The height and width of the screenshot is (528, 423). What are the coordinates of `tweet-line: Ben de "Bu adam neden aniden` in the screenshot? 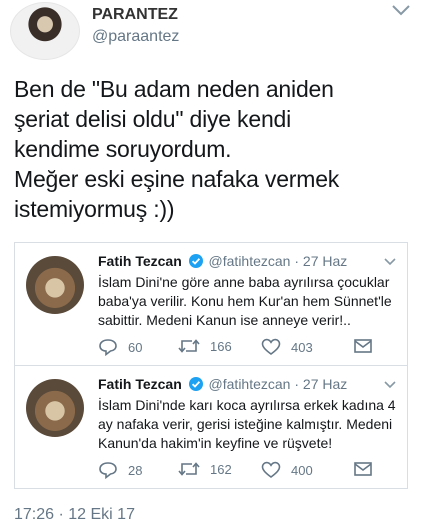 It's located at (174, 89).